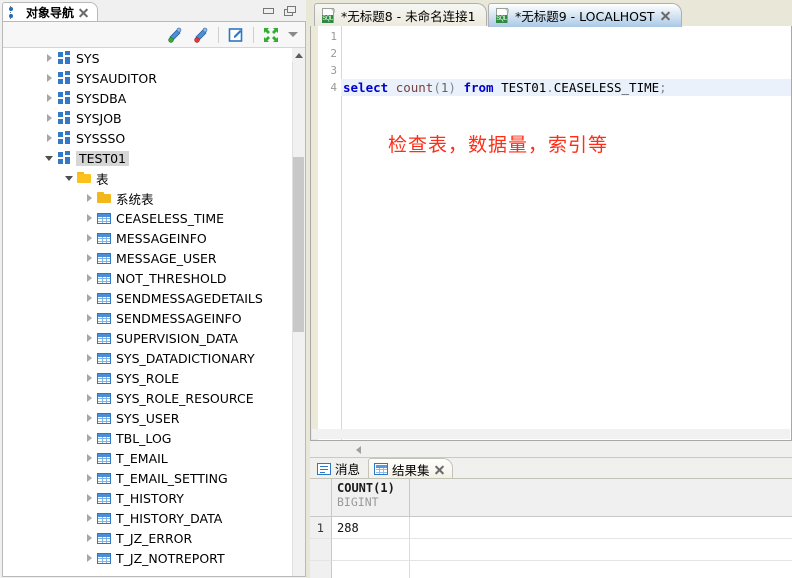 The height and width of the screenshot is (578, 792). Describe the element at coordinates (269, 11) in the screenshot. I see `minimize-icon` at that location.